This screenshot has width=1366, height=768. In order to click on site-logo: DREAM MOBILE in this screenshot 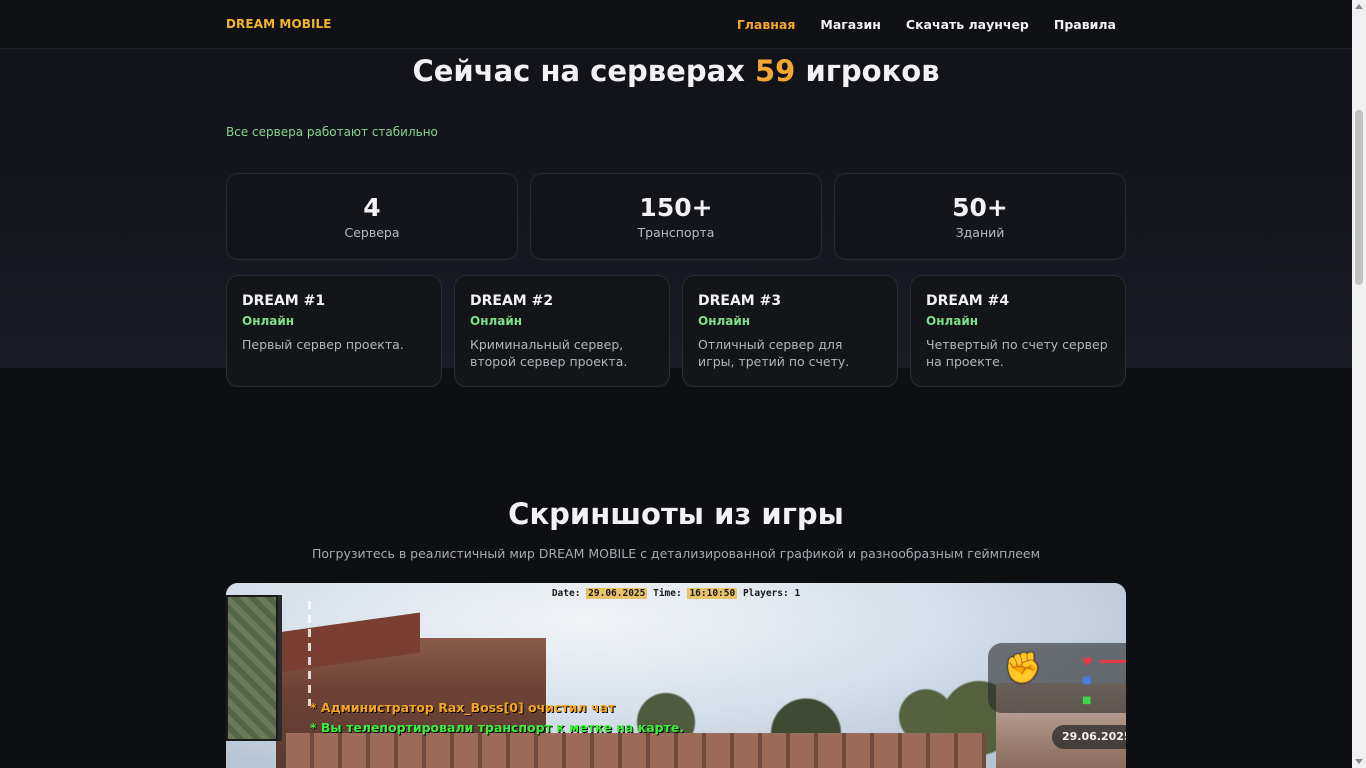, I will do `click(279, 24)`.